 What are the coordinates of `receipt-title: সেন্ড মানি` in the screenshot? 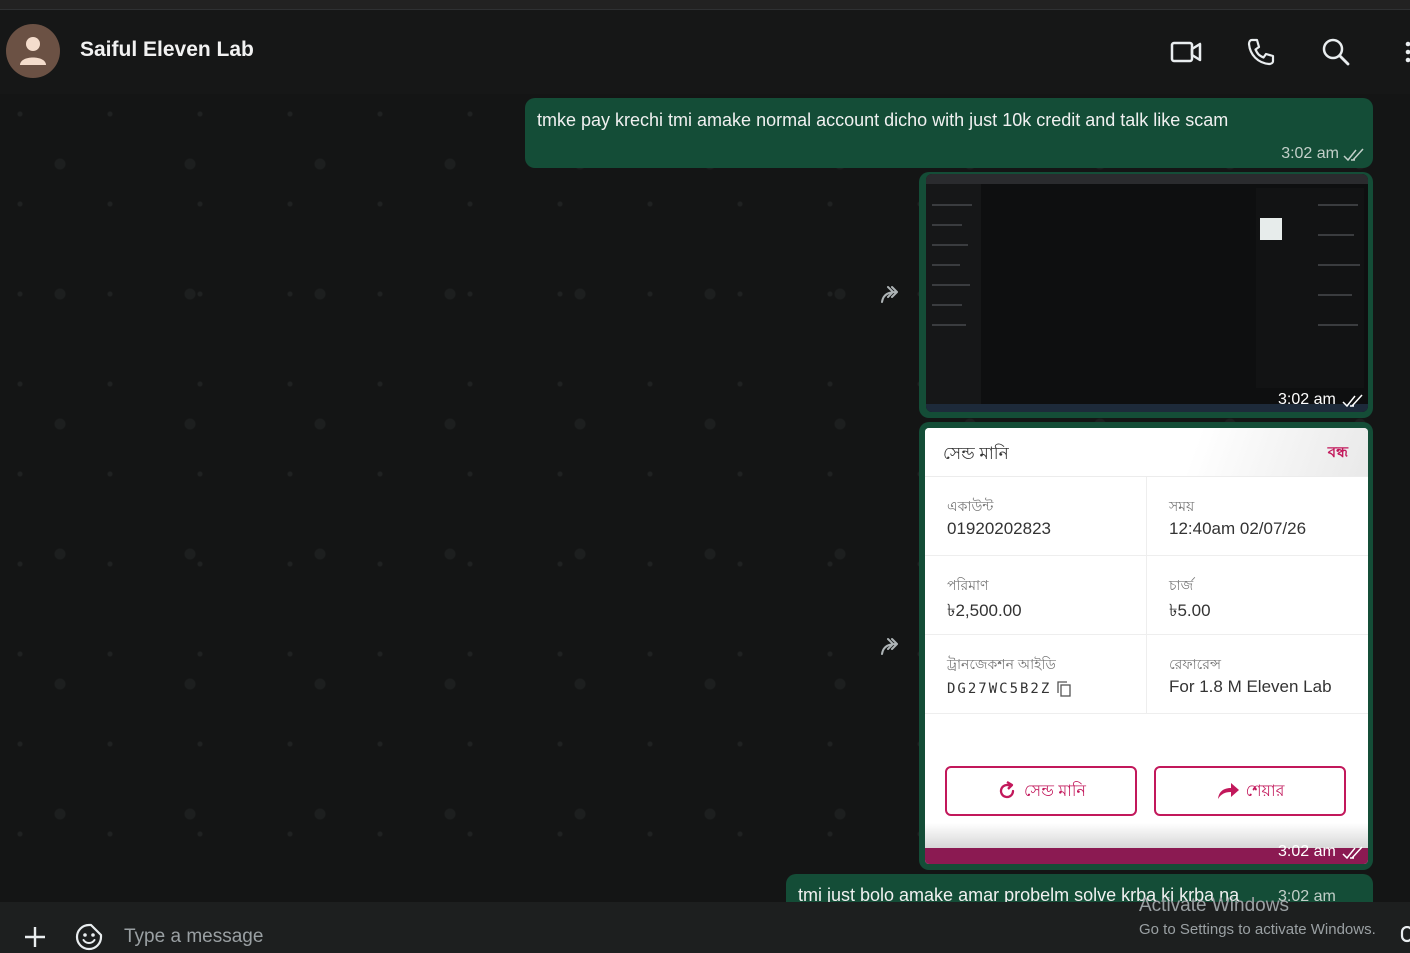 It's located at (976, 453).